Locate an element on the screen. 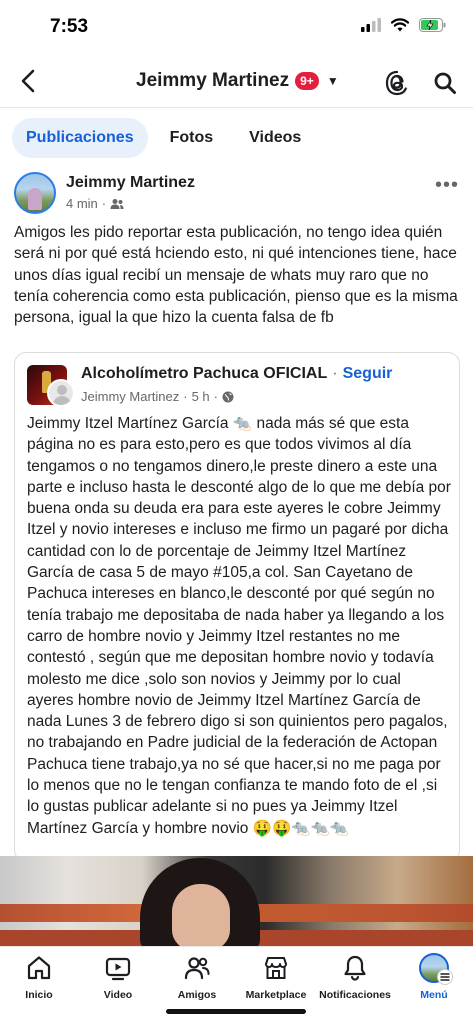 The image size is (473, 1024). status-time: 7:53 is located at coordinates (69, 26).